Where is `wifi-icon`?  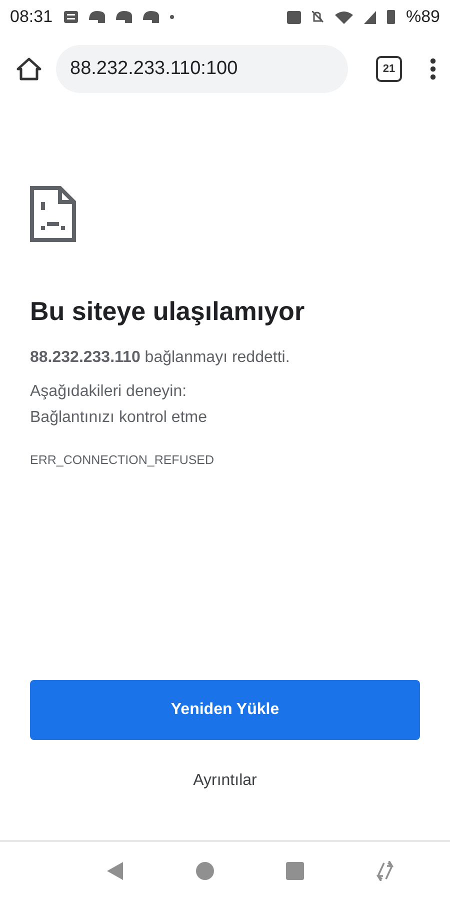 wifi-icon is located at coordinates (343, 17).